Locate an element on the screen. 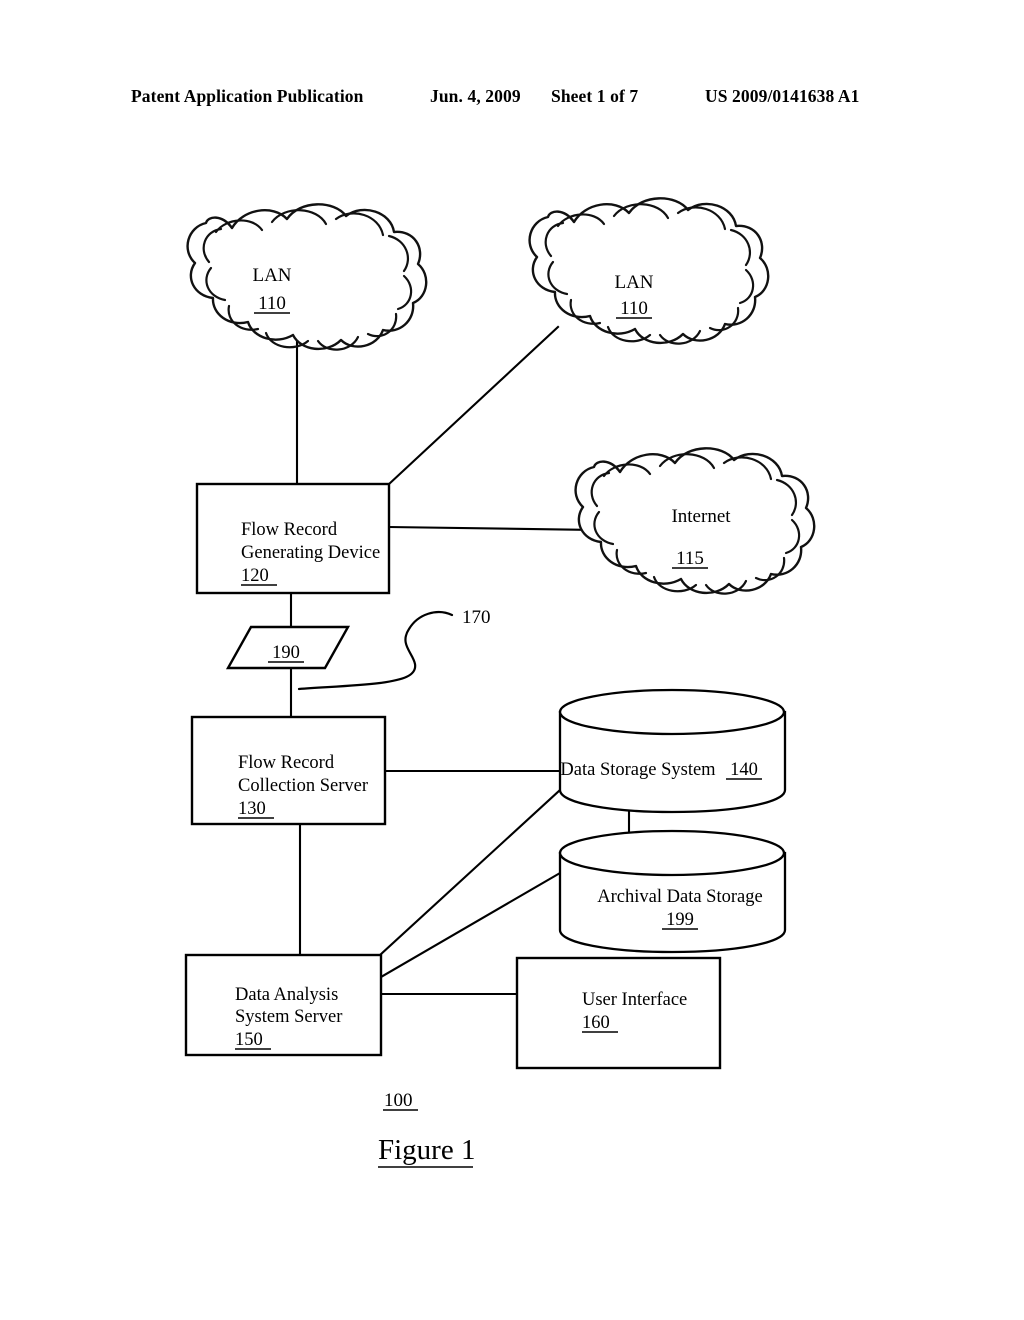 The width and height of the screenshot is (1024, 1320). cloud-lan-right: LAN 110 is located at coordinates (649, 271).